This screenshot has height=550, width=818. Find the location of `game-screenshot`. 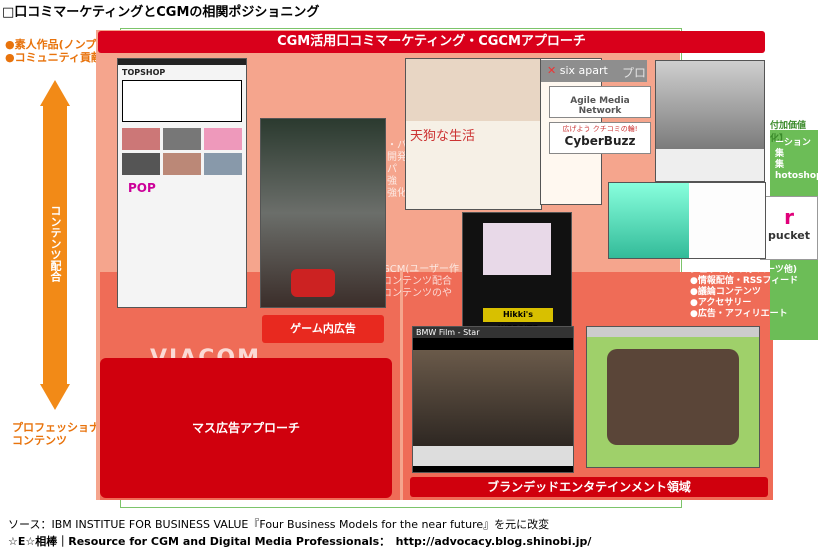

game-screenshot is located at coordinates (323, 213).